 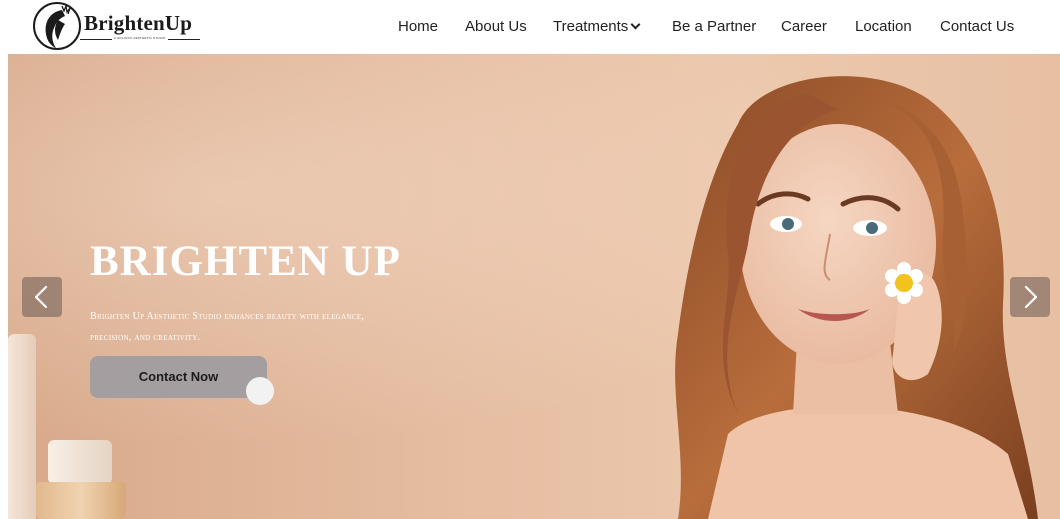 I want to click on slider-next-button, so click(x=1030, y=297).